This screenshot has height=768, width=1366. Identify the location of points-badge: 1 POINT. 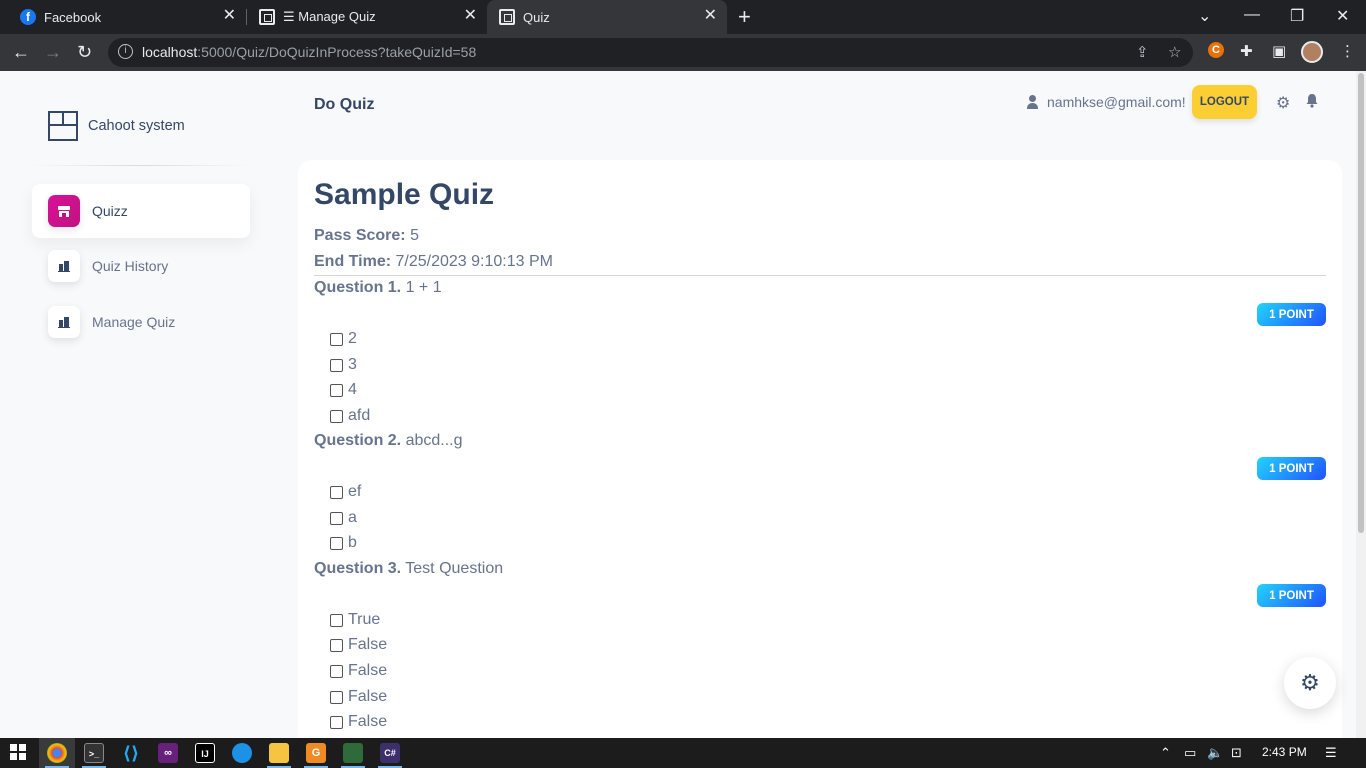
(1291, 314).